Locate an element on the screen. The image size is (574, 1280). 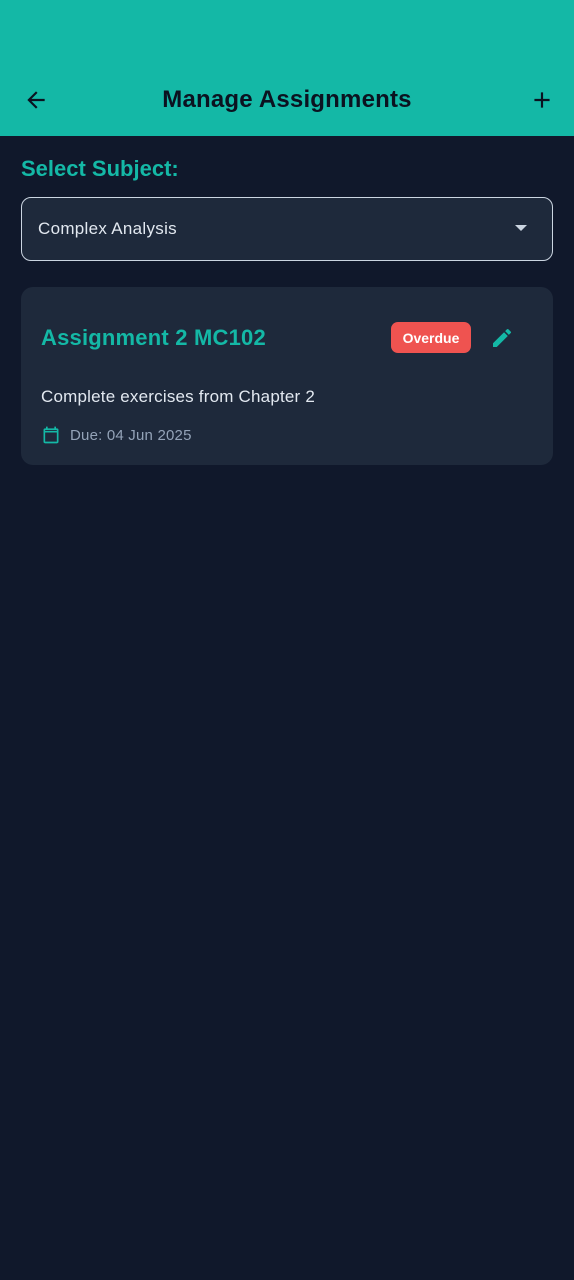
page-title: Manage Assignments is located at coordinates (287, 99).